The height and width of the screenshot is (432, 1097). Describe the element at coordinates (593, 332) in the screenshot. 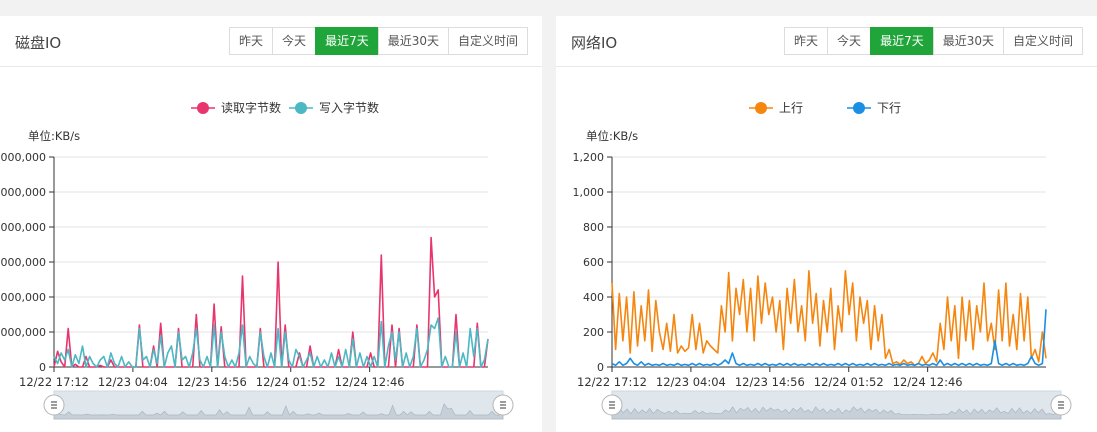

I see `y-tick-label: 200` at that location.